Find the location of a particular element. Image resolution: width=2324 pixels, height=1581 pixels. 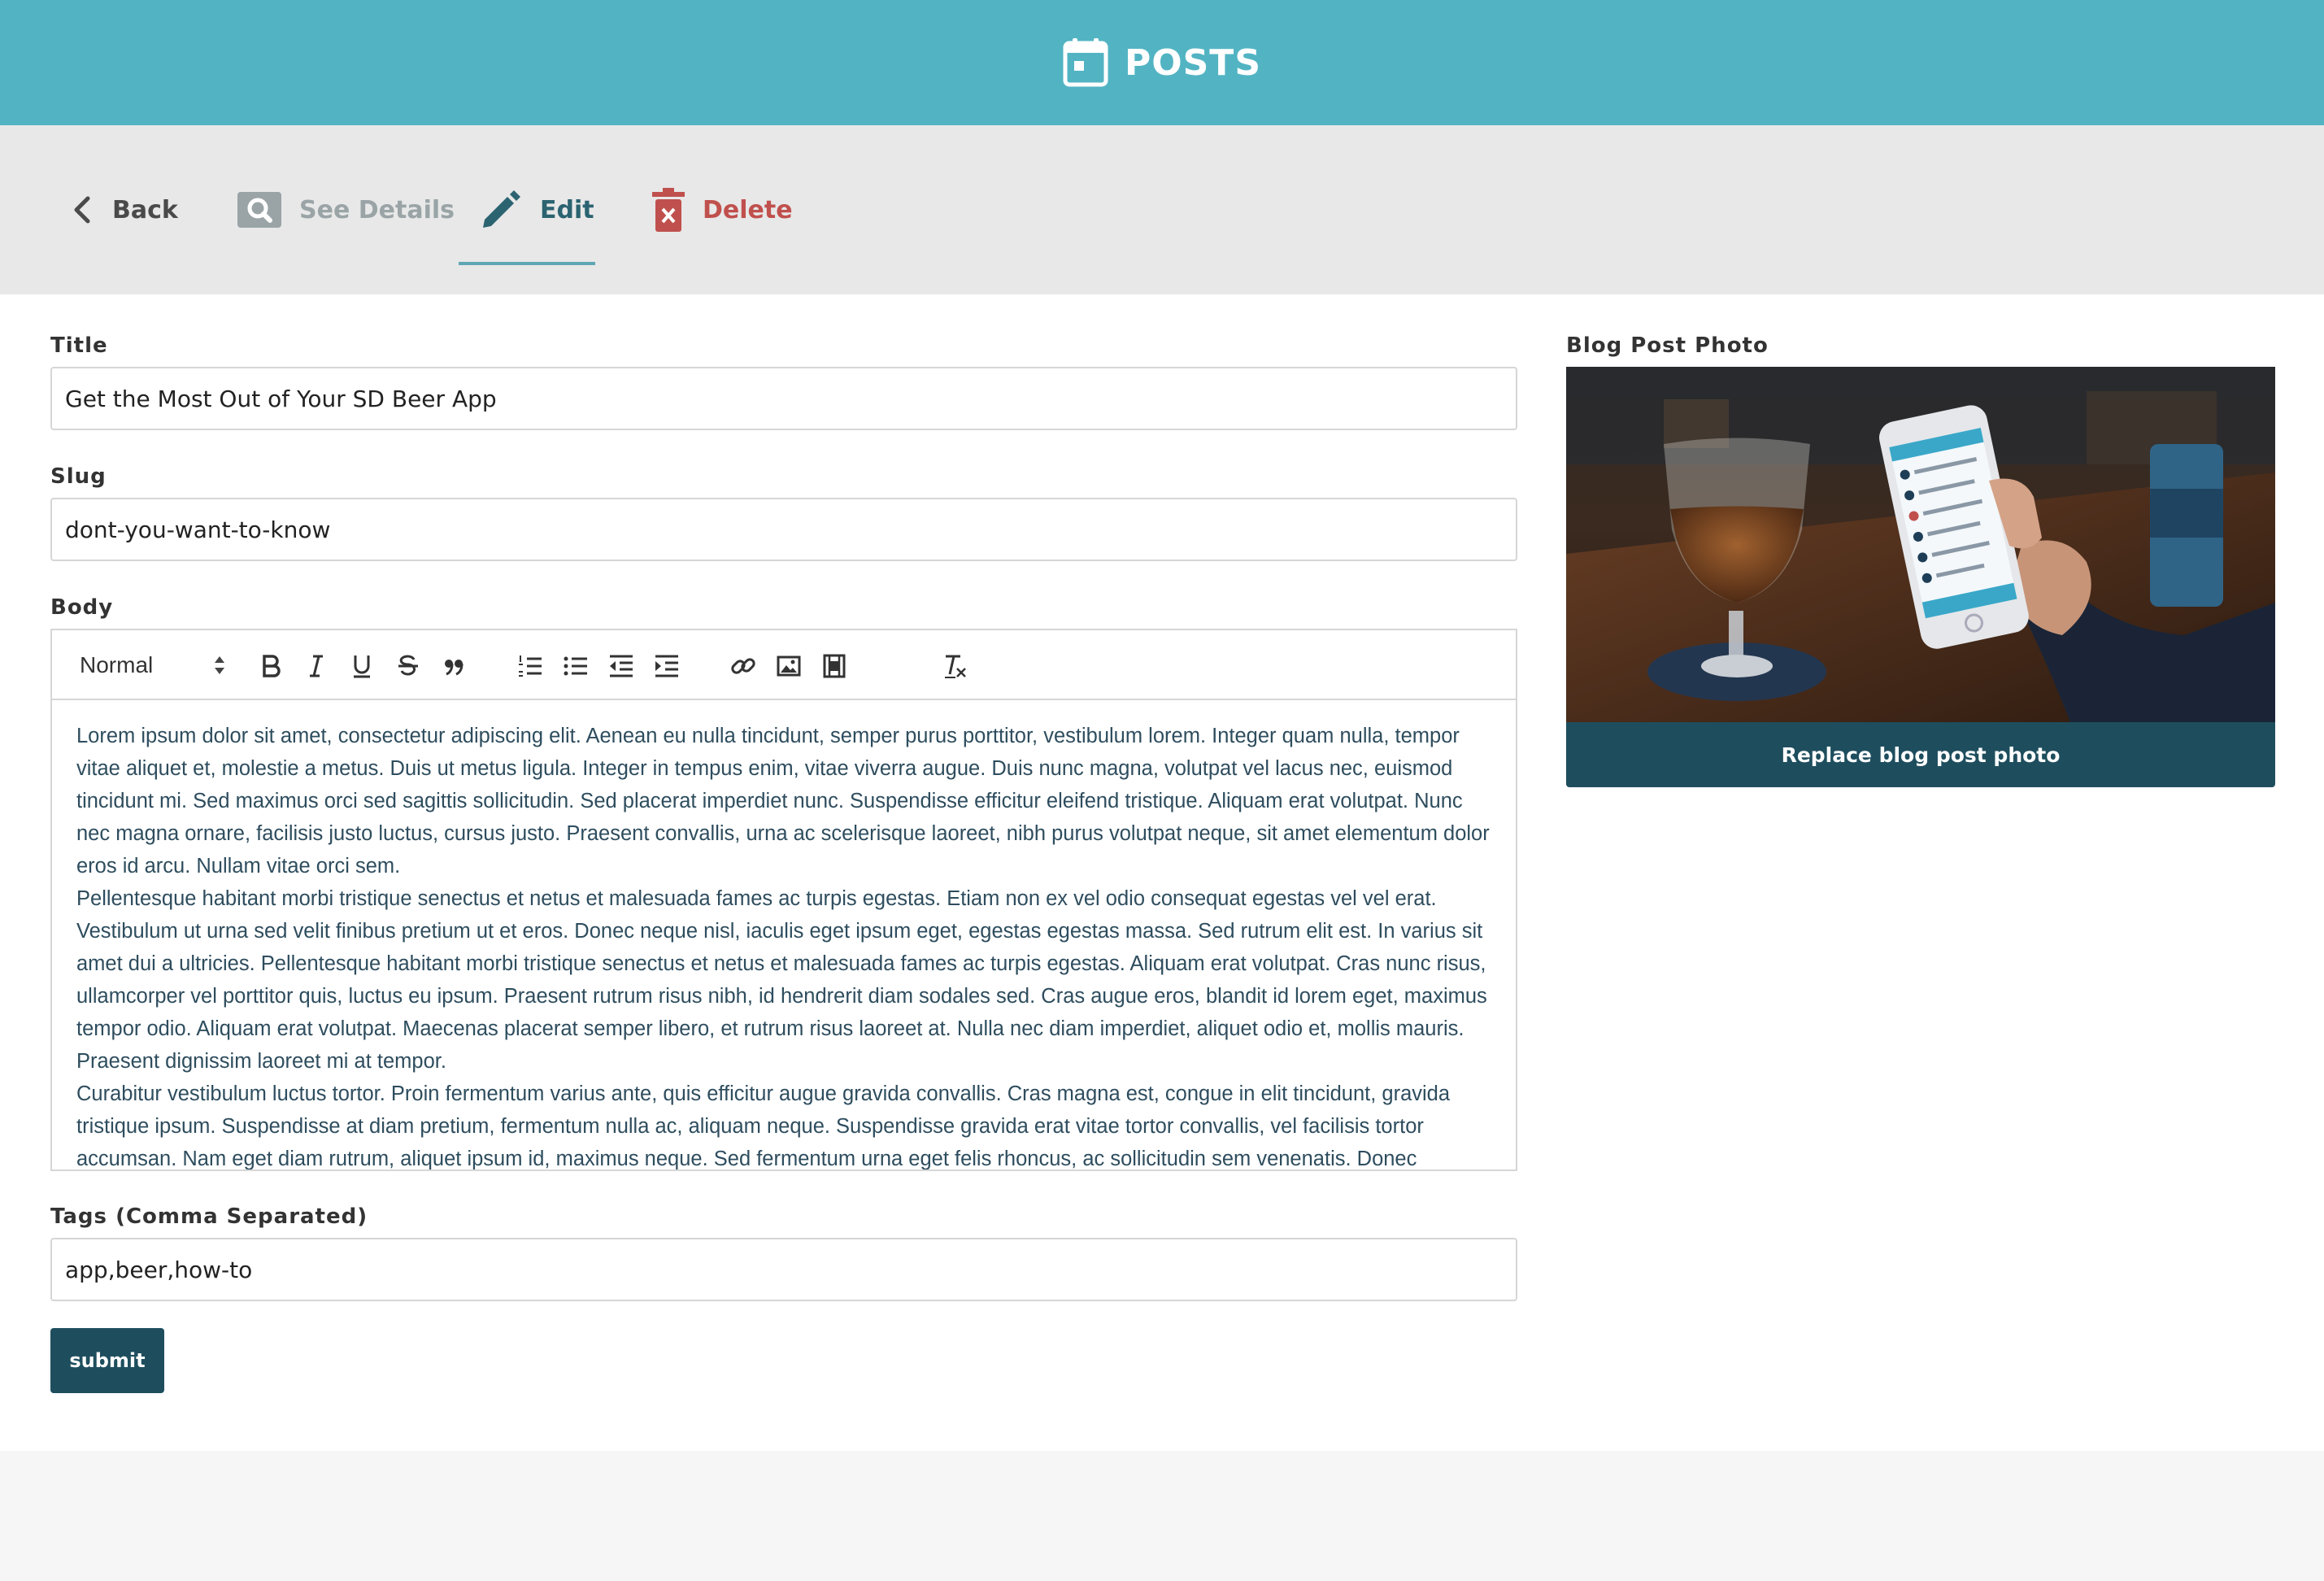

edit-tab: Edit is located at coordinates (527, 209).